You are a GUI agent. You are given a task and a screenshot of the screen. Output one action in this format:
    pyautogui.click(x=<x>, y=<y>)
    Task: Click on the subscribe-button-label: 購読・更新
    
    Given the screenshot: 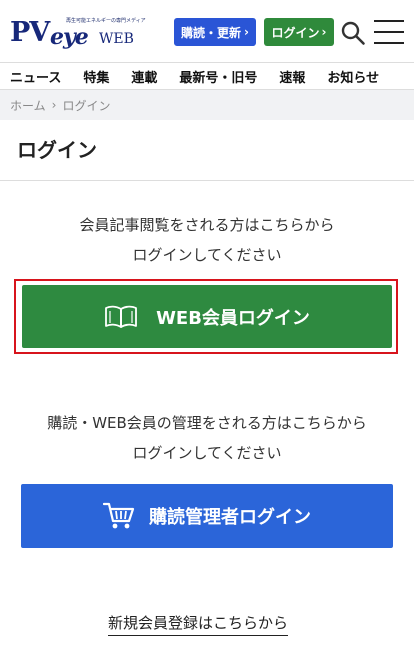 What is the action you would take?
    pyautogui.click(x=211, y=32)
    